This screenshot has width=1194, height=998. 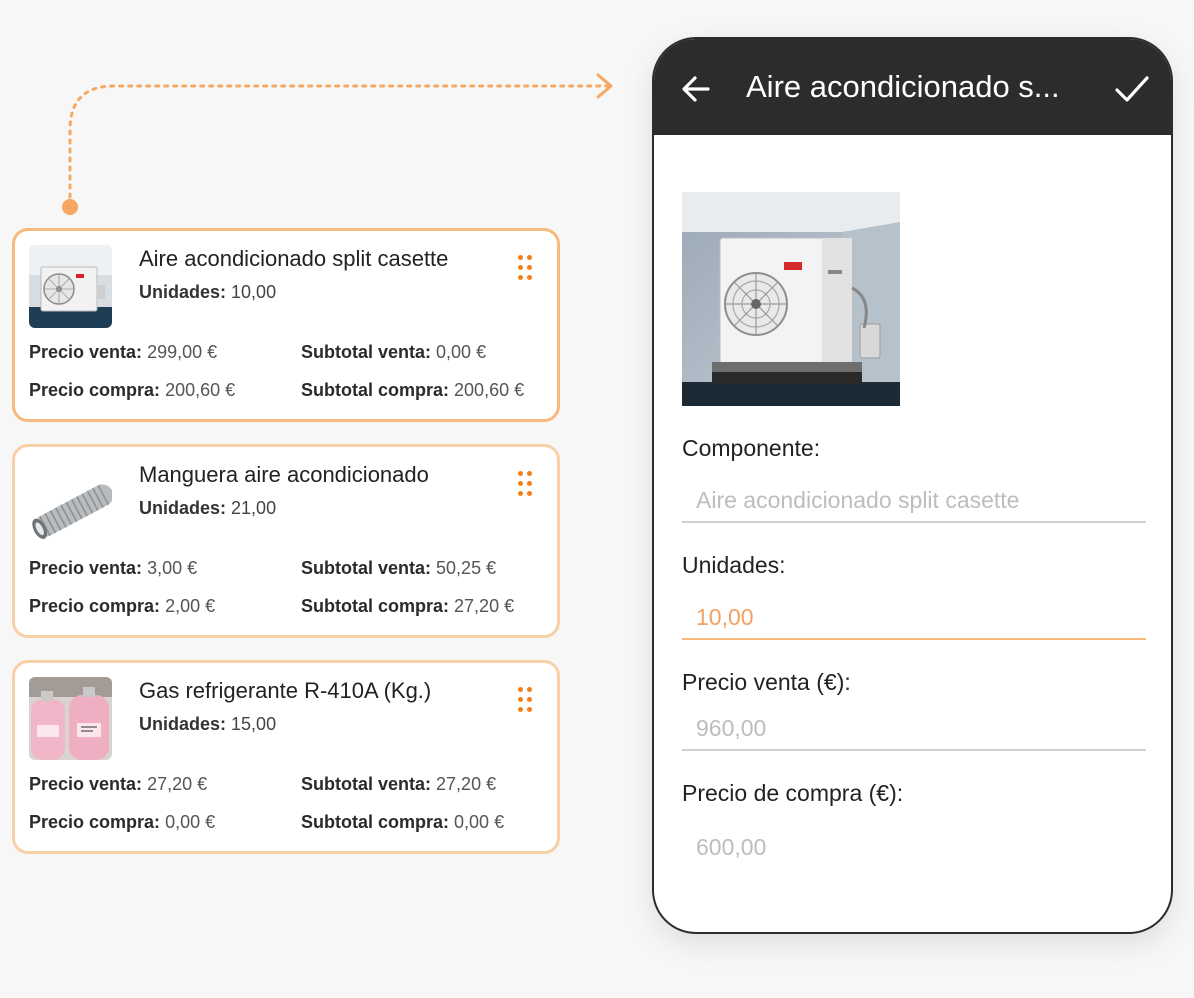 I want to click on precio-venta-label: Precio venta (€):, so click(x=766, y=682).